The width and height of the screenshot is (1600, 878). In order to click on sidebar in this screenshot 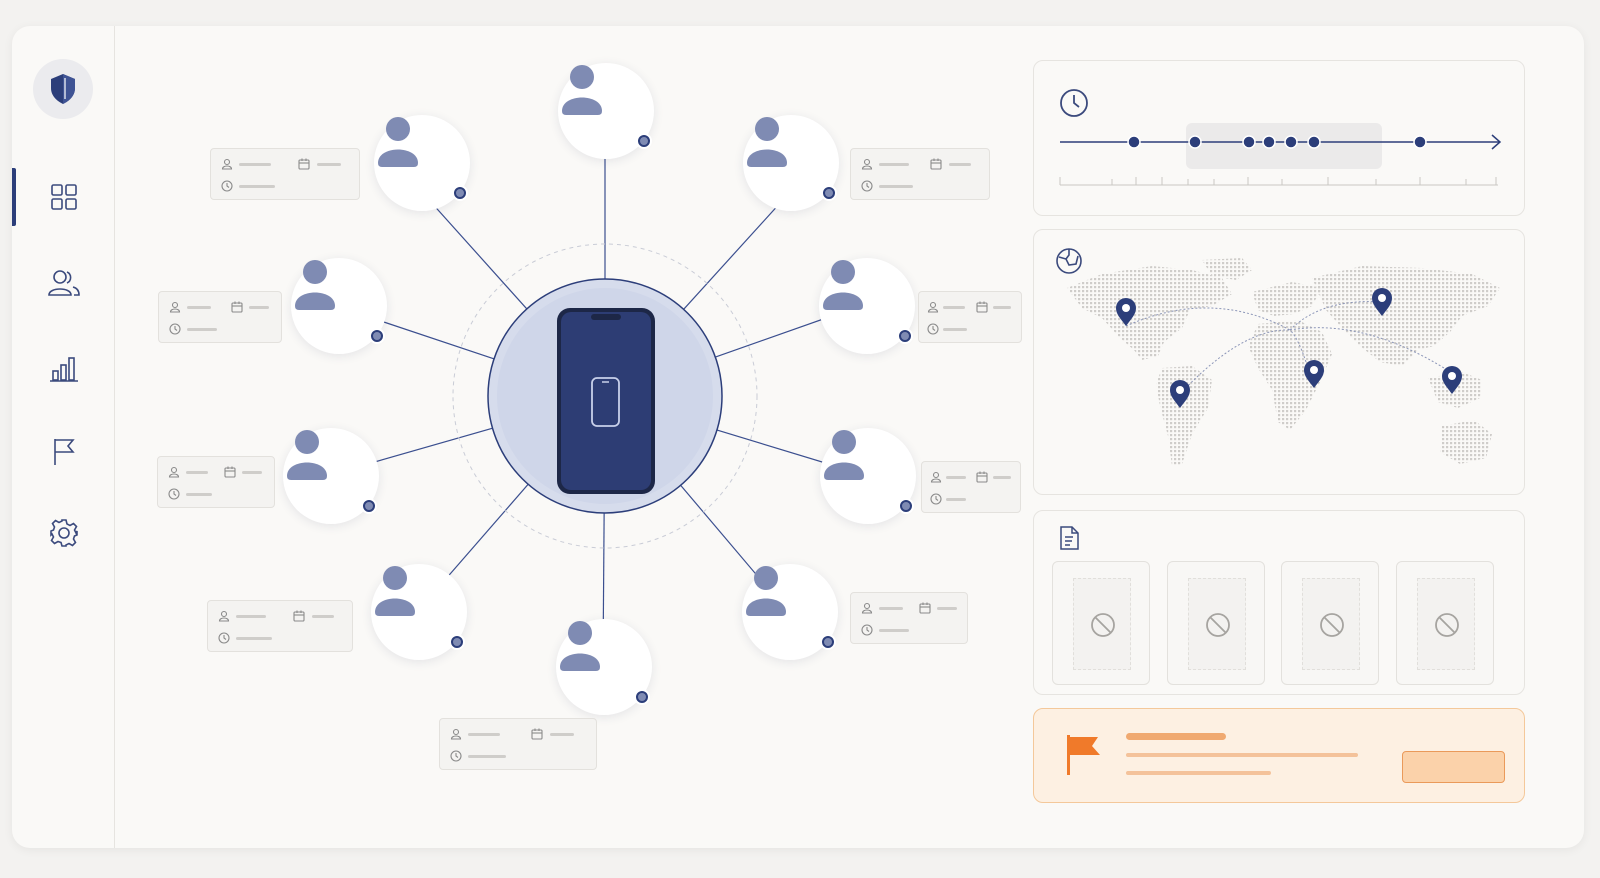, I will do `click(63, 437)`.